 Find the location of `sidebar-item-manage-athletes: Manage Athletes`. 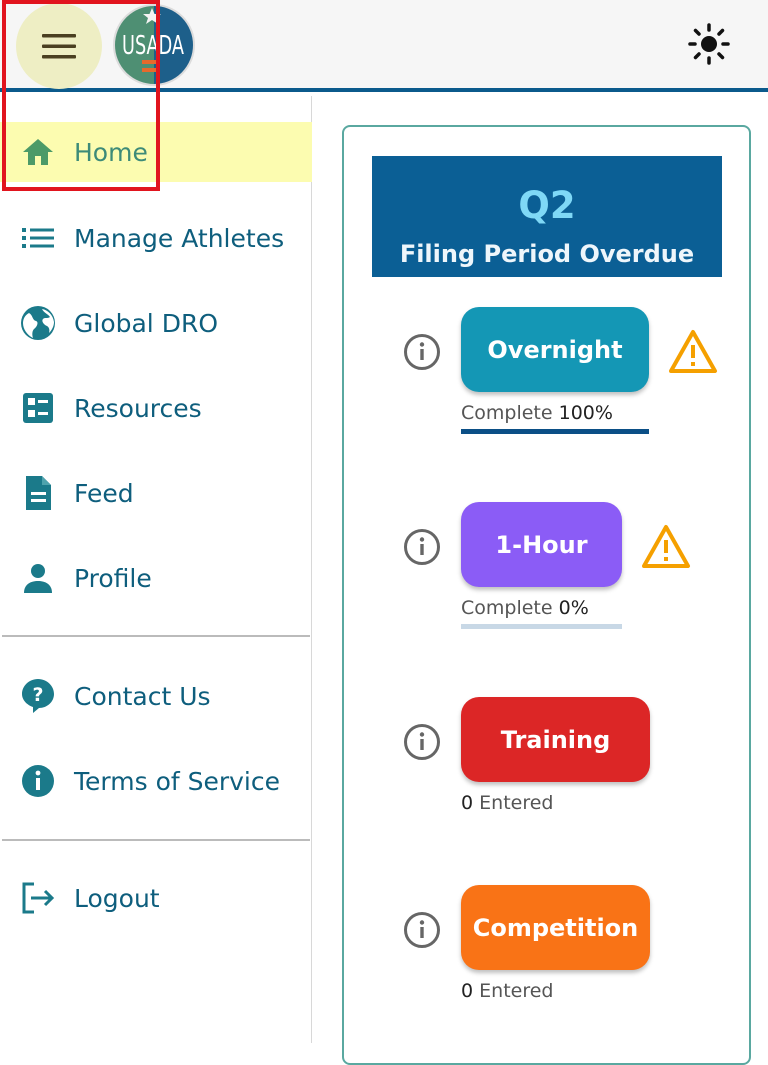

sidebar-item-manage-athletes: Manage Athletes is located at coordinates (156, 238).